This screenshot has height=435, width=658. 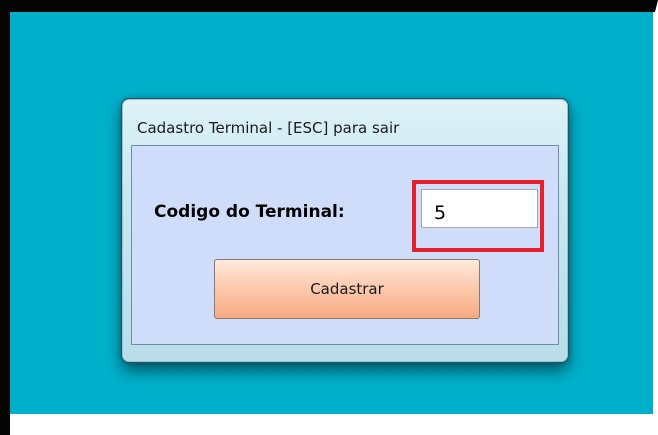 I want to click on cadastrar-button: Cadastrar, so click(x=347, y=289).